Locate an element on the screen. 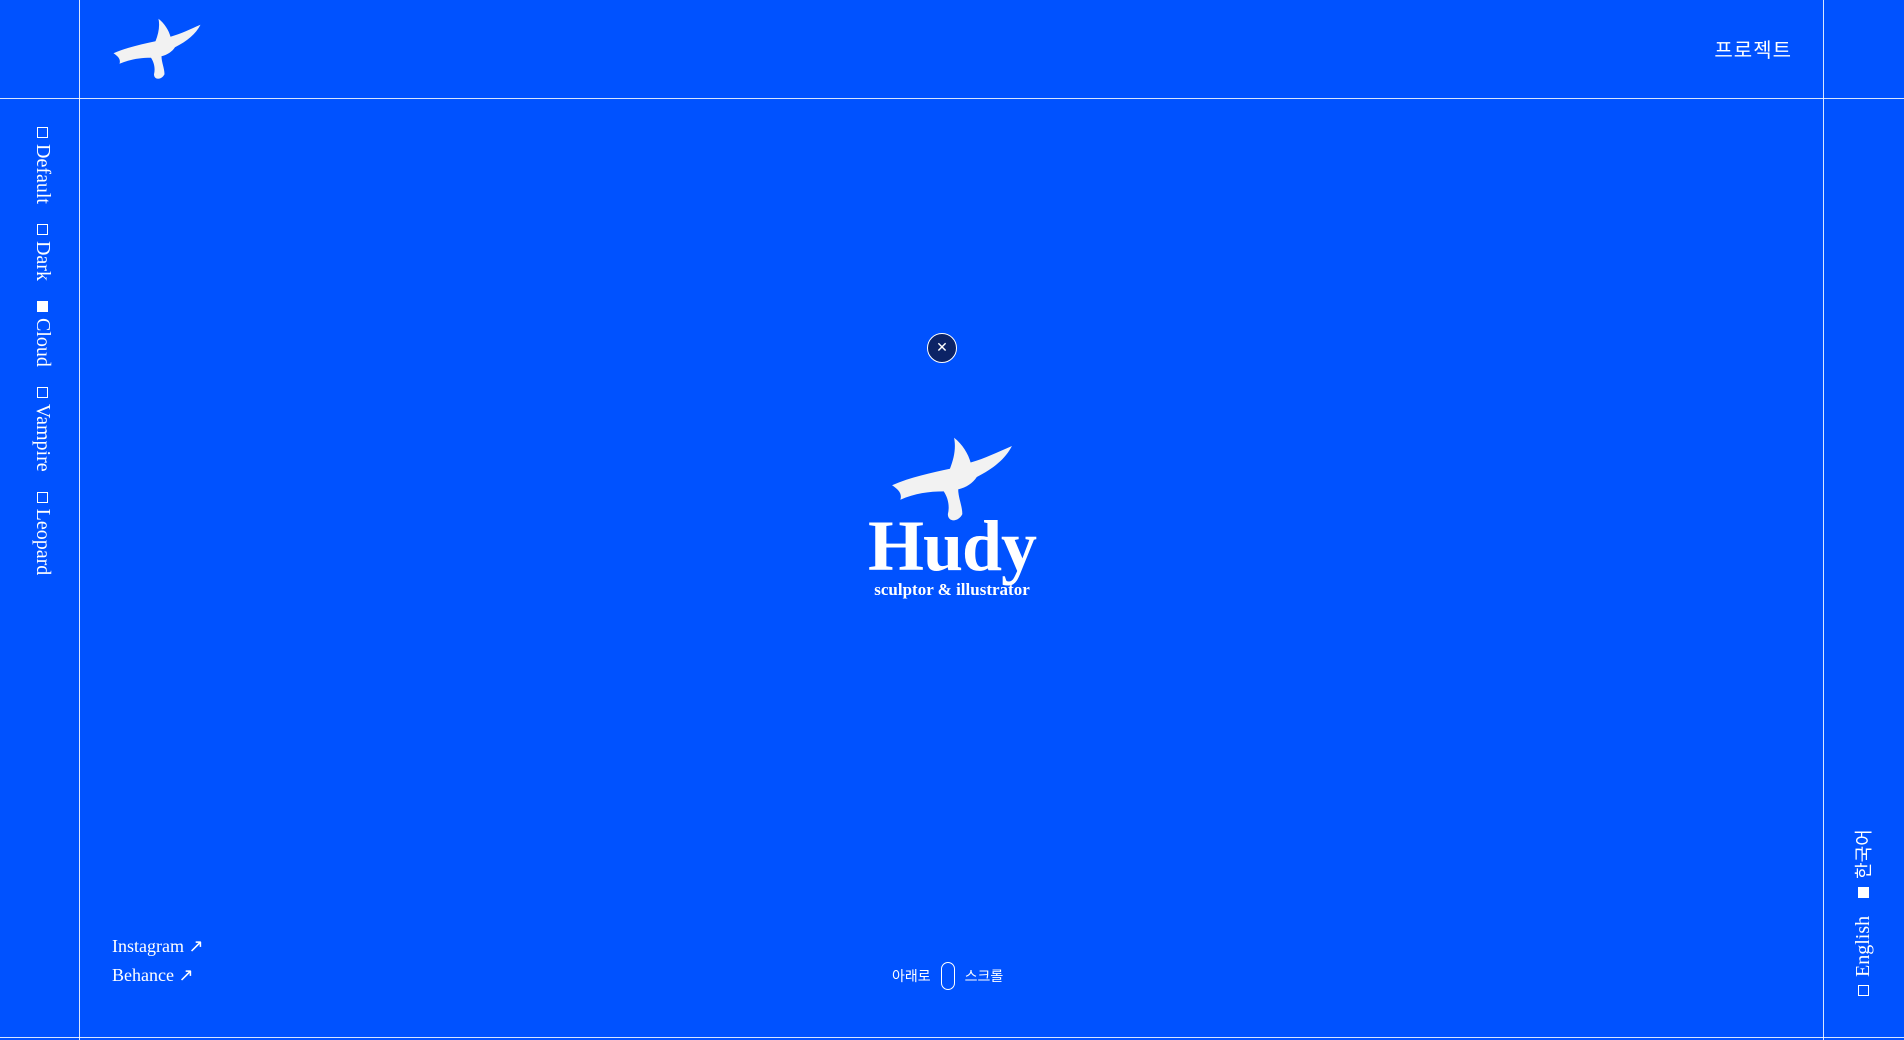  mouse-icon is located at coordinates (947, 976).